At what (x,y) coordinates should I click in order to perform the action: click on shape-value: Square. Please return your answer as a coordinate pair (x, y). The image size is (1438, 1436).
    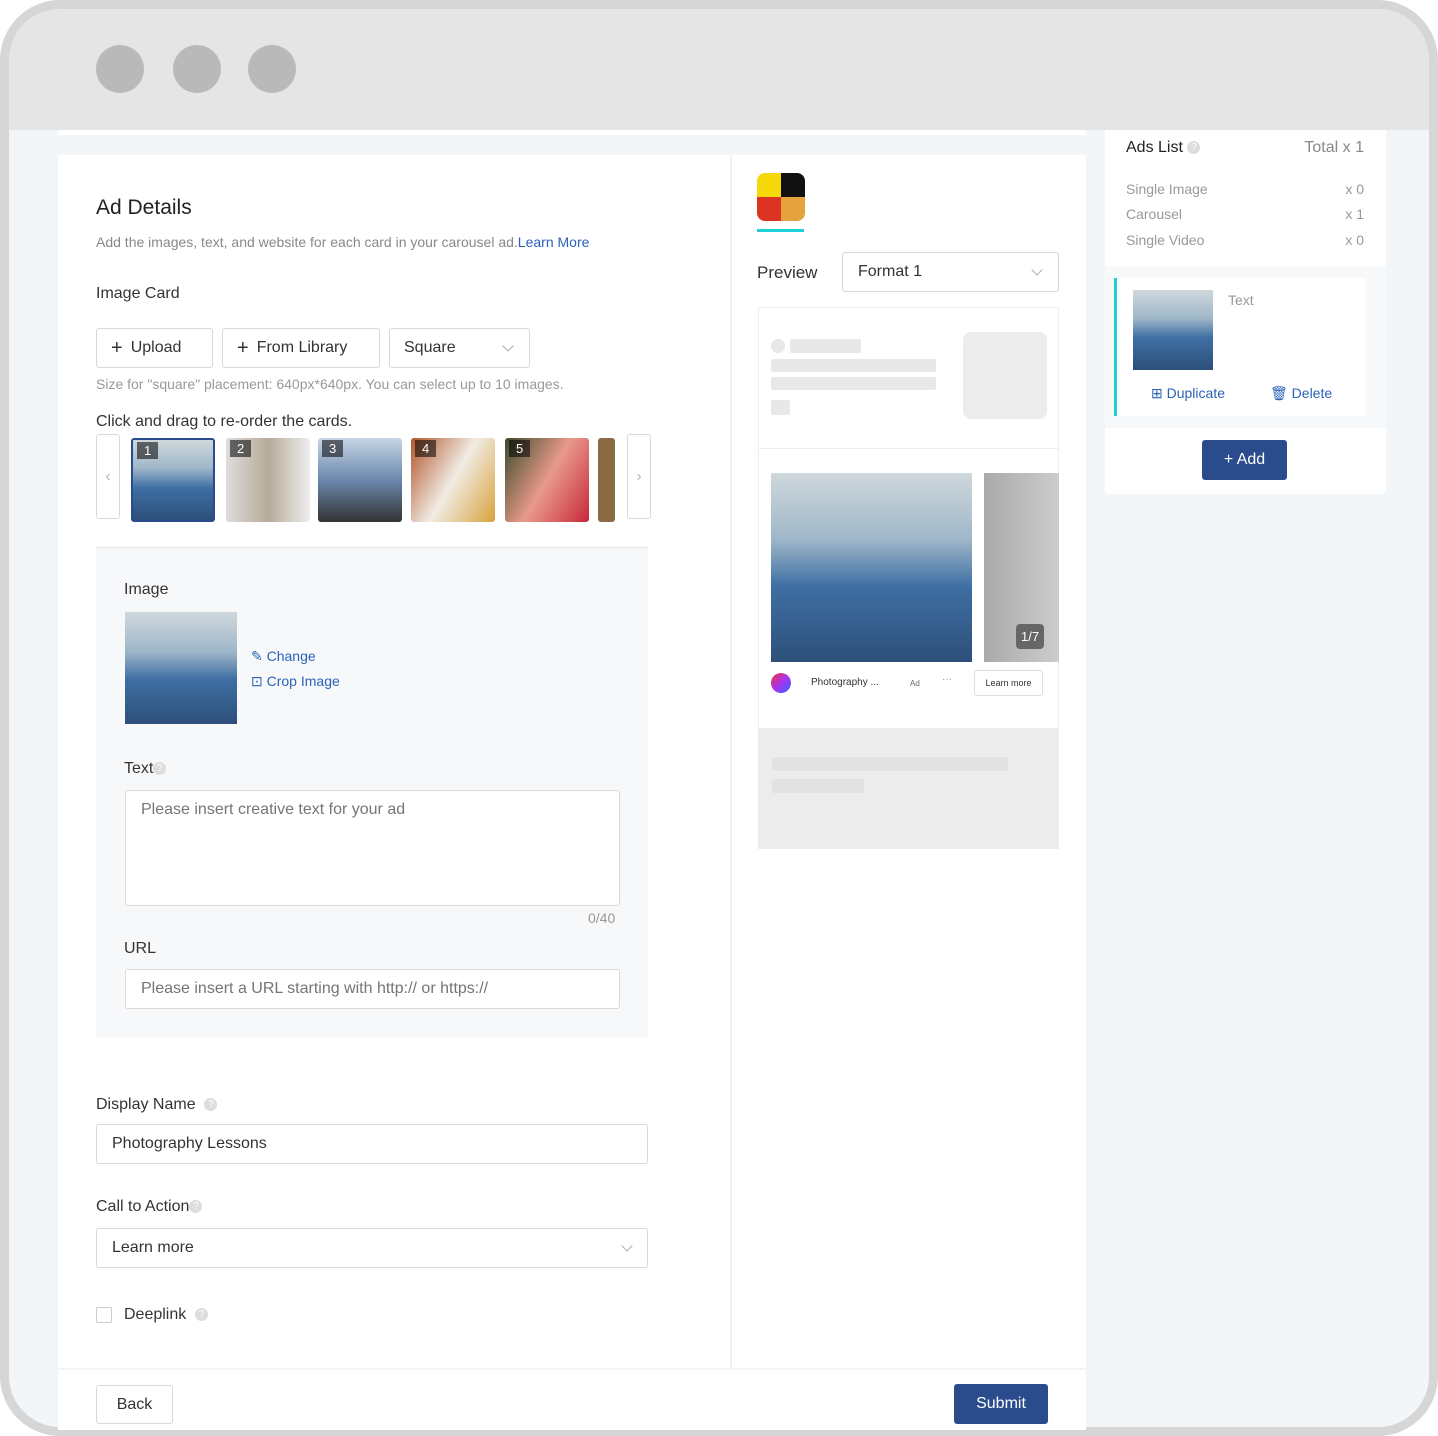
    Looking at the image, I should click on (430, 347).